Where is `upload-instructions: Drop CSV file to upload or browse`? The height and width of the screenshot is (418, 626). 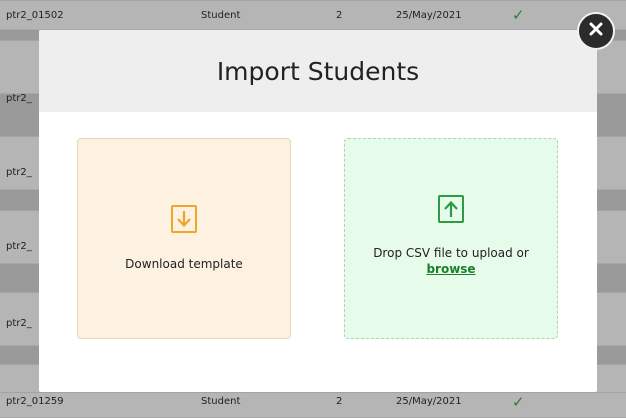
upload-instructions: Drop CSV file to upload or browse is located at coordinates (451, 261).